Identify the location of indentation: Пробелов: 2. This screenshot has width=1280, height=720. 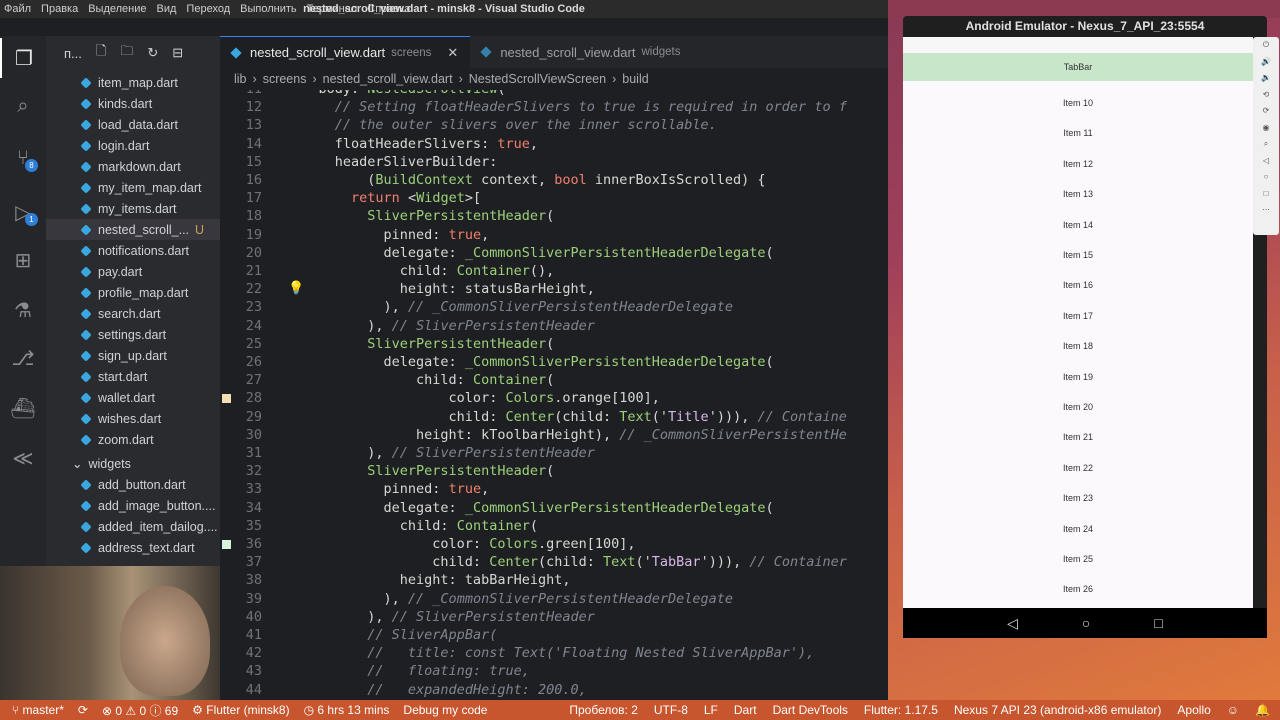
(603, 710).